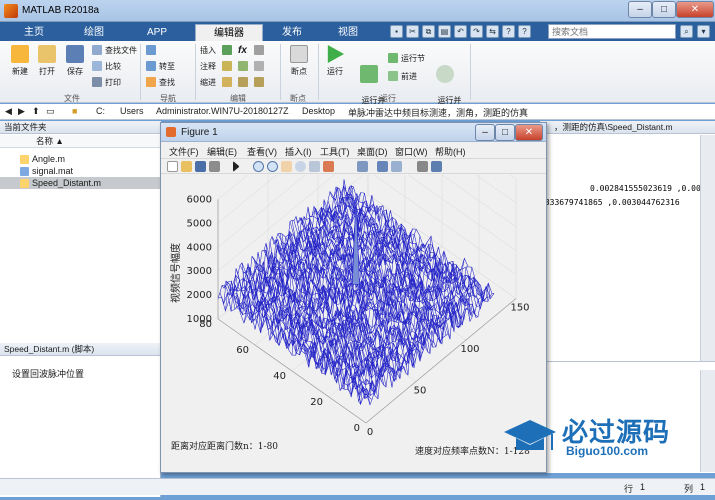  I want to click on file-item-selected: Speed_Distant.m, so click(80, 183).